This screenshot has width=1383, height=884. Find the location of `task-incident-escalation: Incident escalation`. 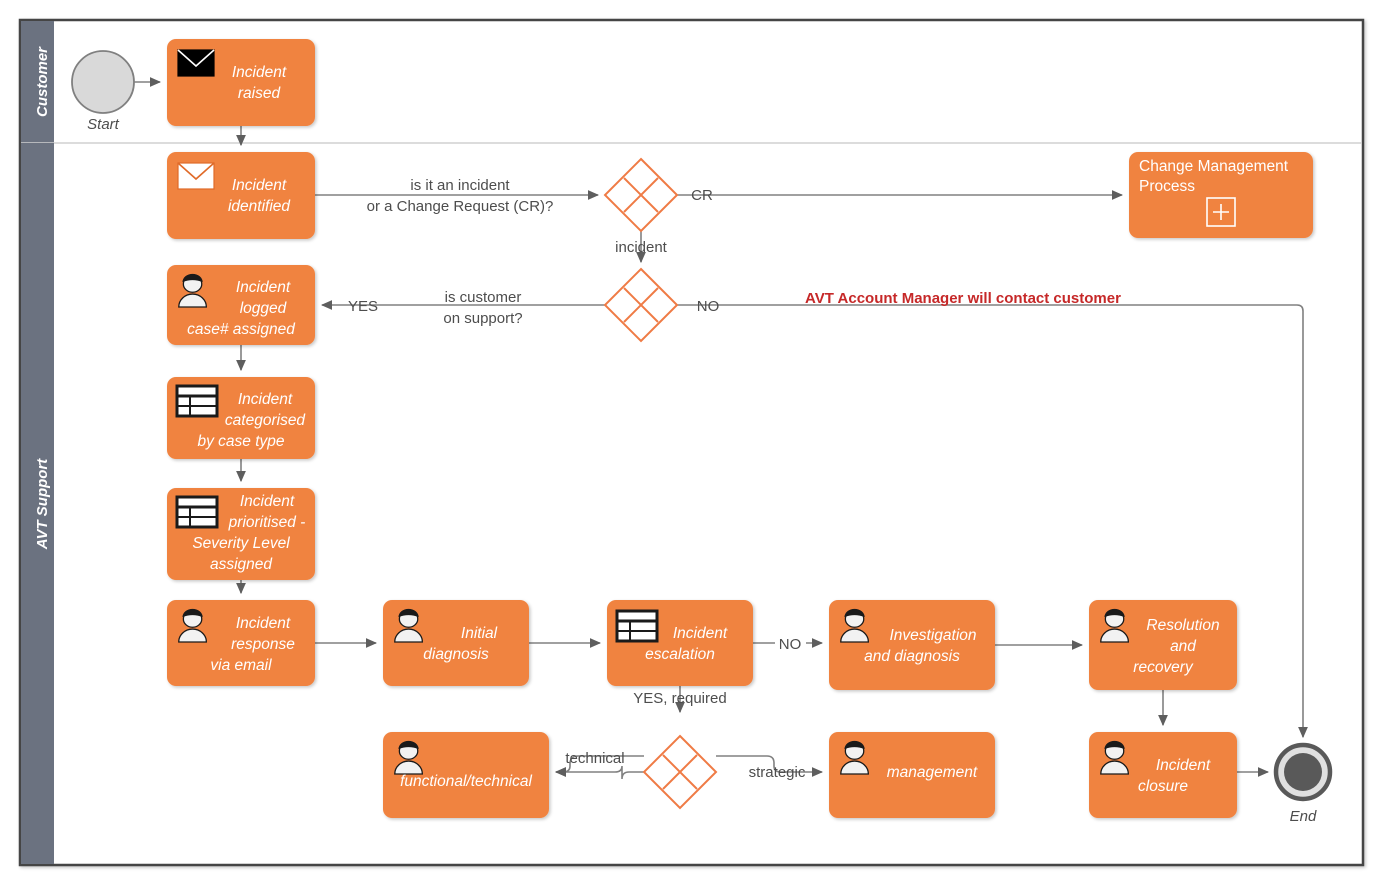

task-incident-escalation: Incident escalation is located at coordinates (680, 643).